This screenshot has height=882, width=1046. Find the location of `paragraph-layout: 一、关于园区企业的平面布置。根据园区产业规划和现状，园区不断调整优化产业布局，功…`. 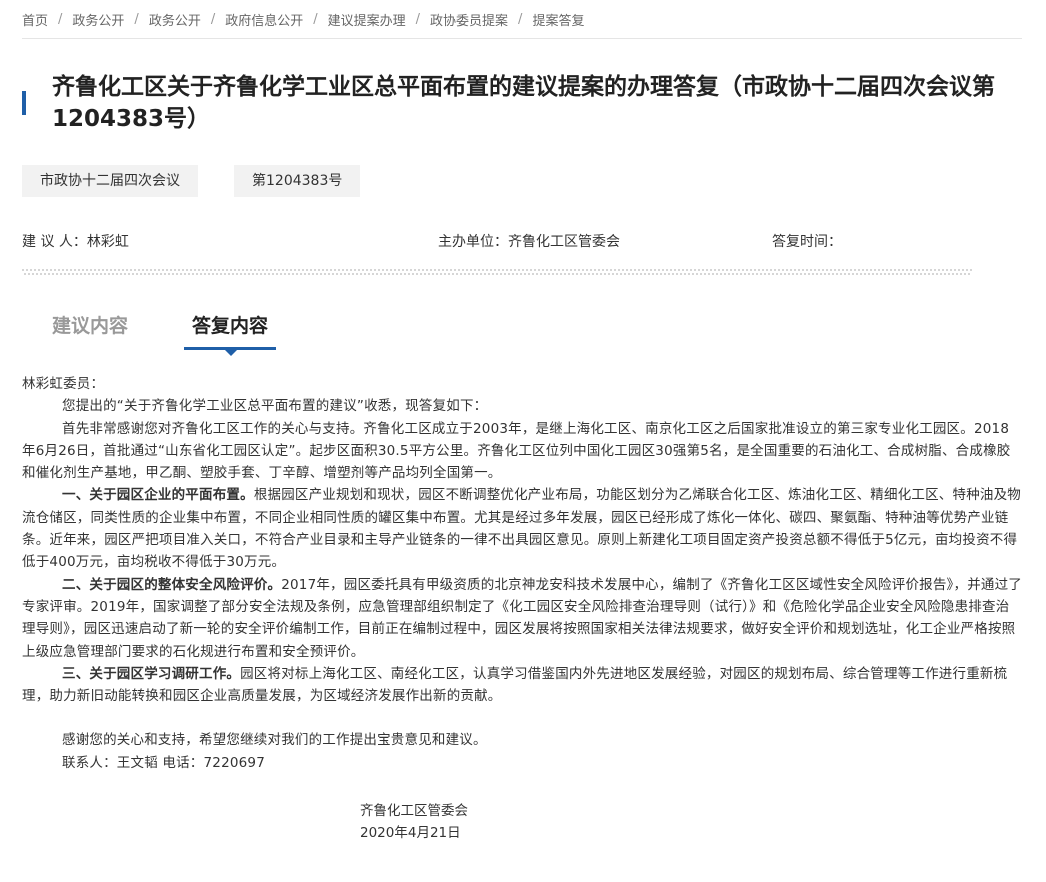

paragraph-layout: 一、关于园区企业的平面布置。根据园区产业规划和现状，园区不断调整优化产业布局，功… is located at coordinates (522, 528).